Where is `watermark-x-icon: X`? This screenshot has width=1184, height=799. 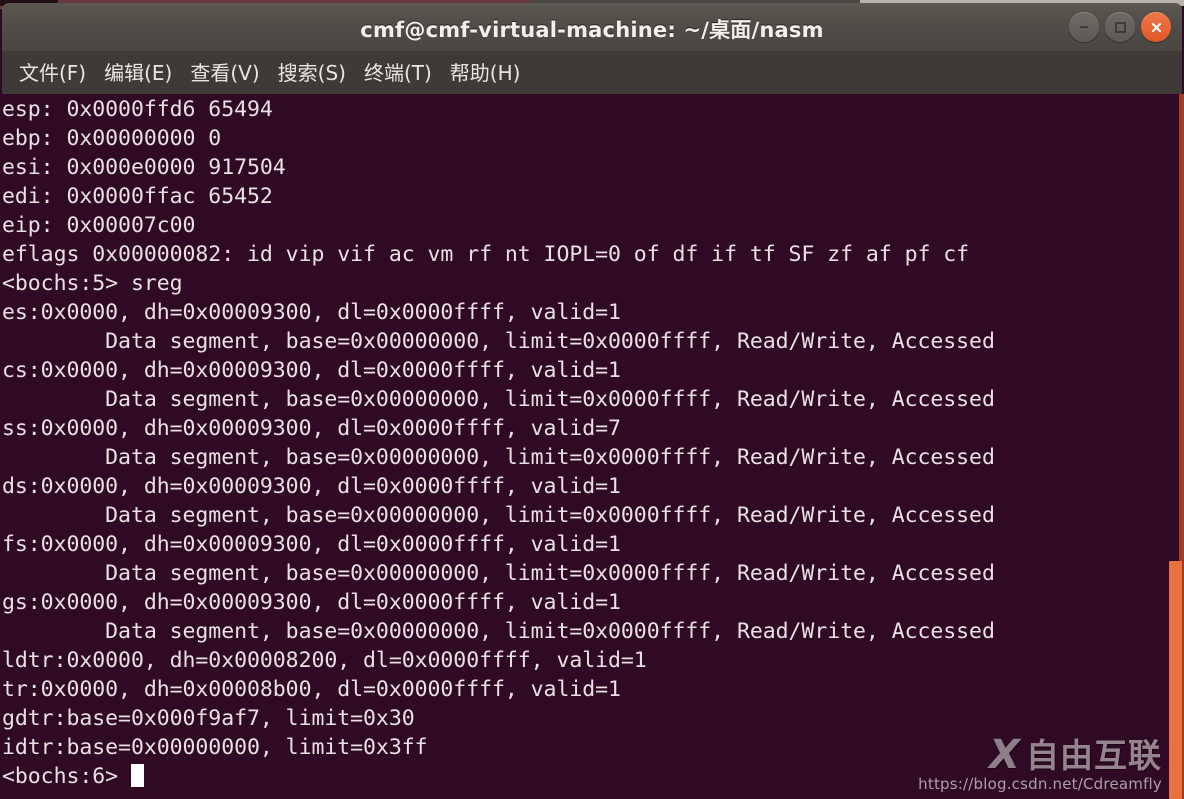 watermark-x-icon: X is located at coordinates (1004, 755).